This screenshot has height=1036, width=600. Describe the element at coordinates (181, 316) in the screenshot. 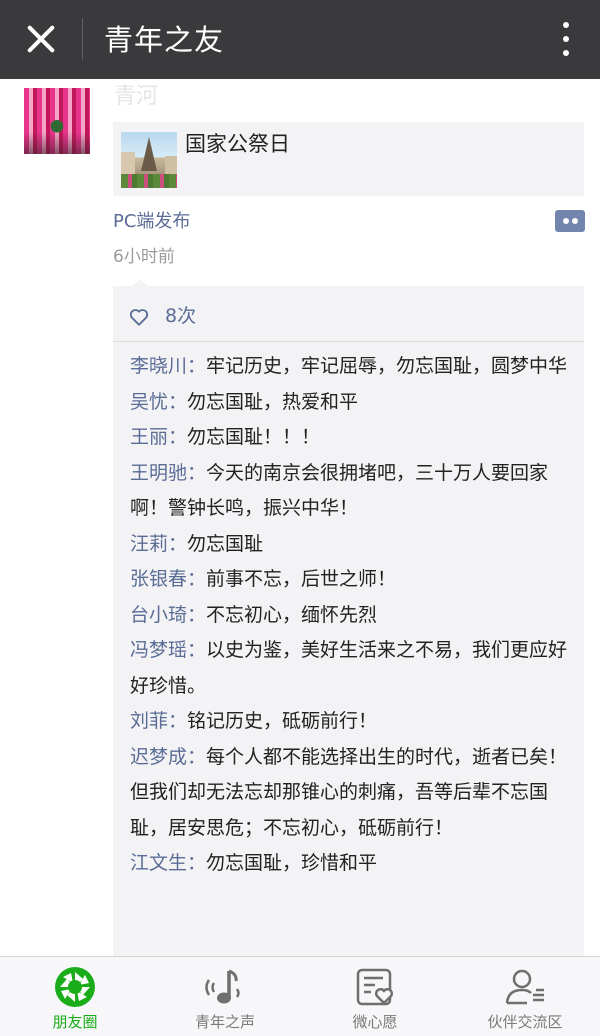

I see `likes-count: 8次` at that location.